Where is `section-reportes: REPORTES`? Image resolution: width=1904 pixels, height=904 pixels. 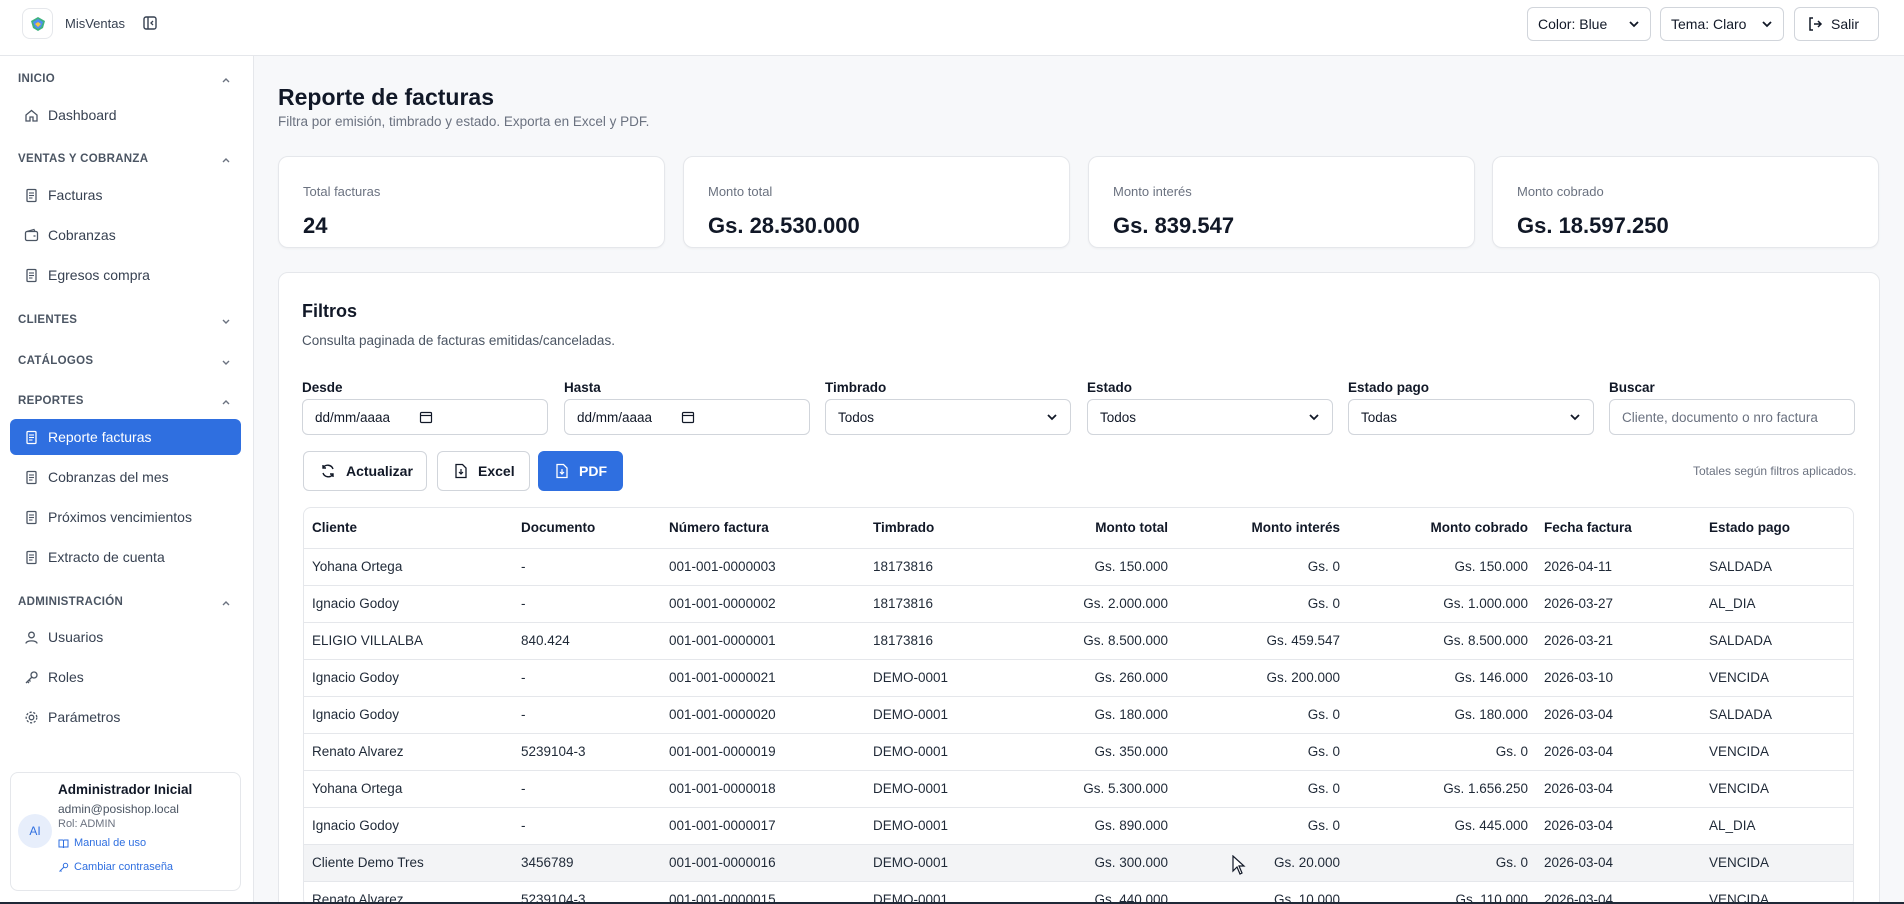 section-reportes: REPORTES is located at coordinates (51, 401).